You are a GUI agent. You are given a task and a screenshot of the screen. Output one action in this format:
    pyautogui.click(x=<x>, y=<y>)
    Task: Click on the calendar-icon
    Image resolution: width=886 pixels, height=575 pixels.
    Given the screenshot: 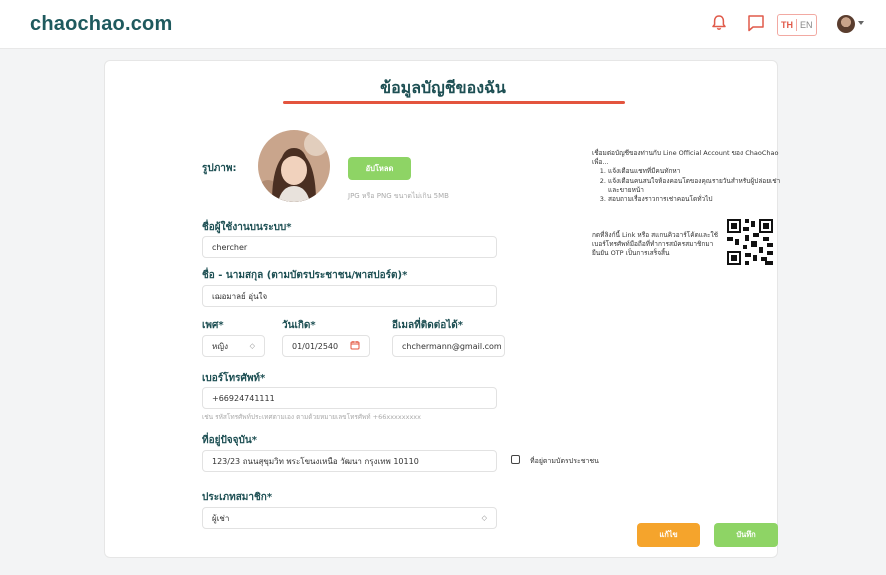 What is the action you would take?
    pyautogui.click(x=355, y=346)
    